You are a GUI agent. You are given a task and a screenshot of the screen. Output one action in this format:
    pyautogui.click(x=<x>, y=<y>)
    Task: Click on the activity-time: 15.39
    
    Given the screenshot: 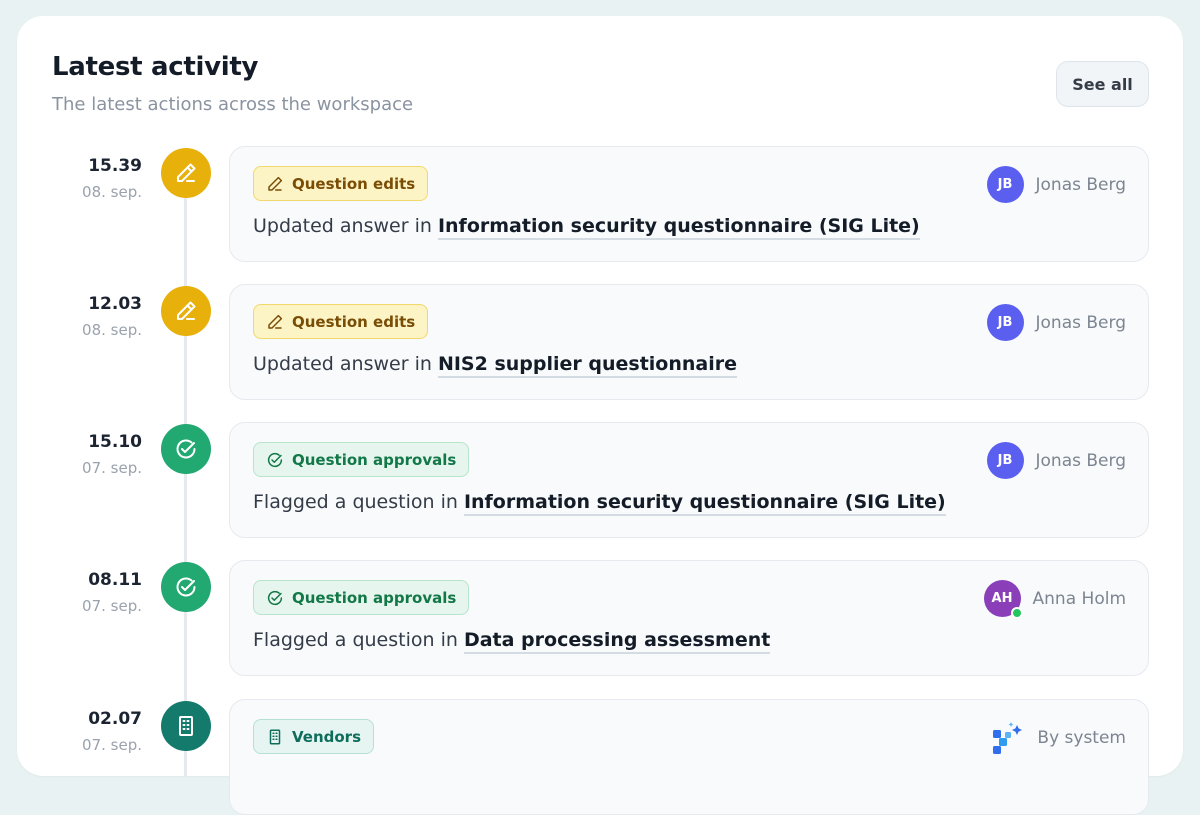 What is the action you would take?
    pyautogui.click(x=115, y=166)
    